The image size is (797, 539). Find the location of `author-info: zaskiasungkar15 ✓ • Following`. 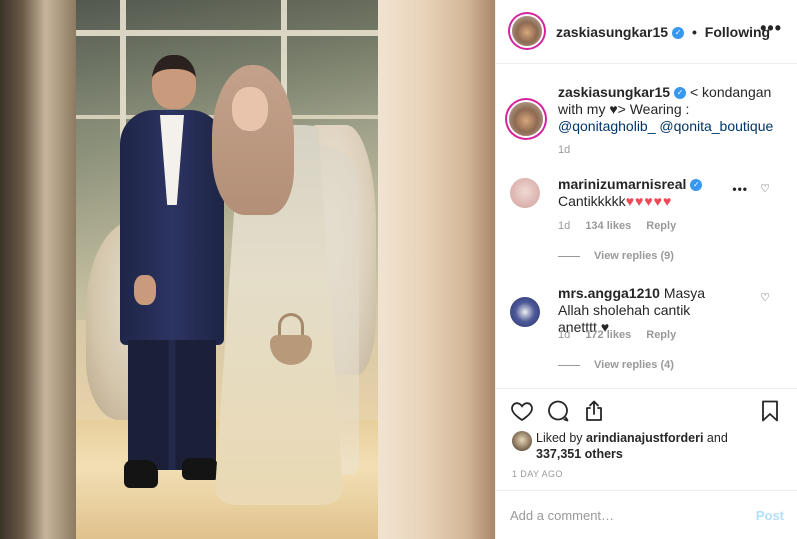

author-info: zaskiasungkar15 ✓ • Following is located at coordinates (663, 32).